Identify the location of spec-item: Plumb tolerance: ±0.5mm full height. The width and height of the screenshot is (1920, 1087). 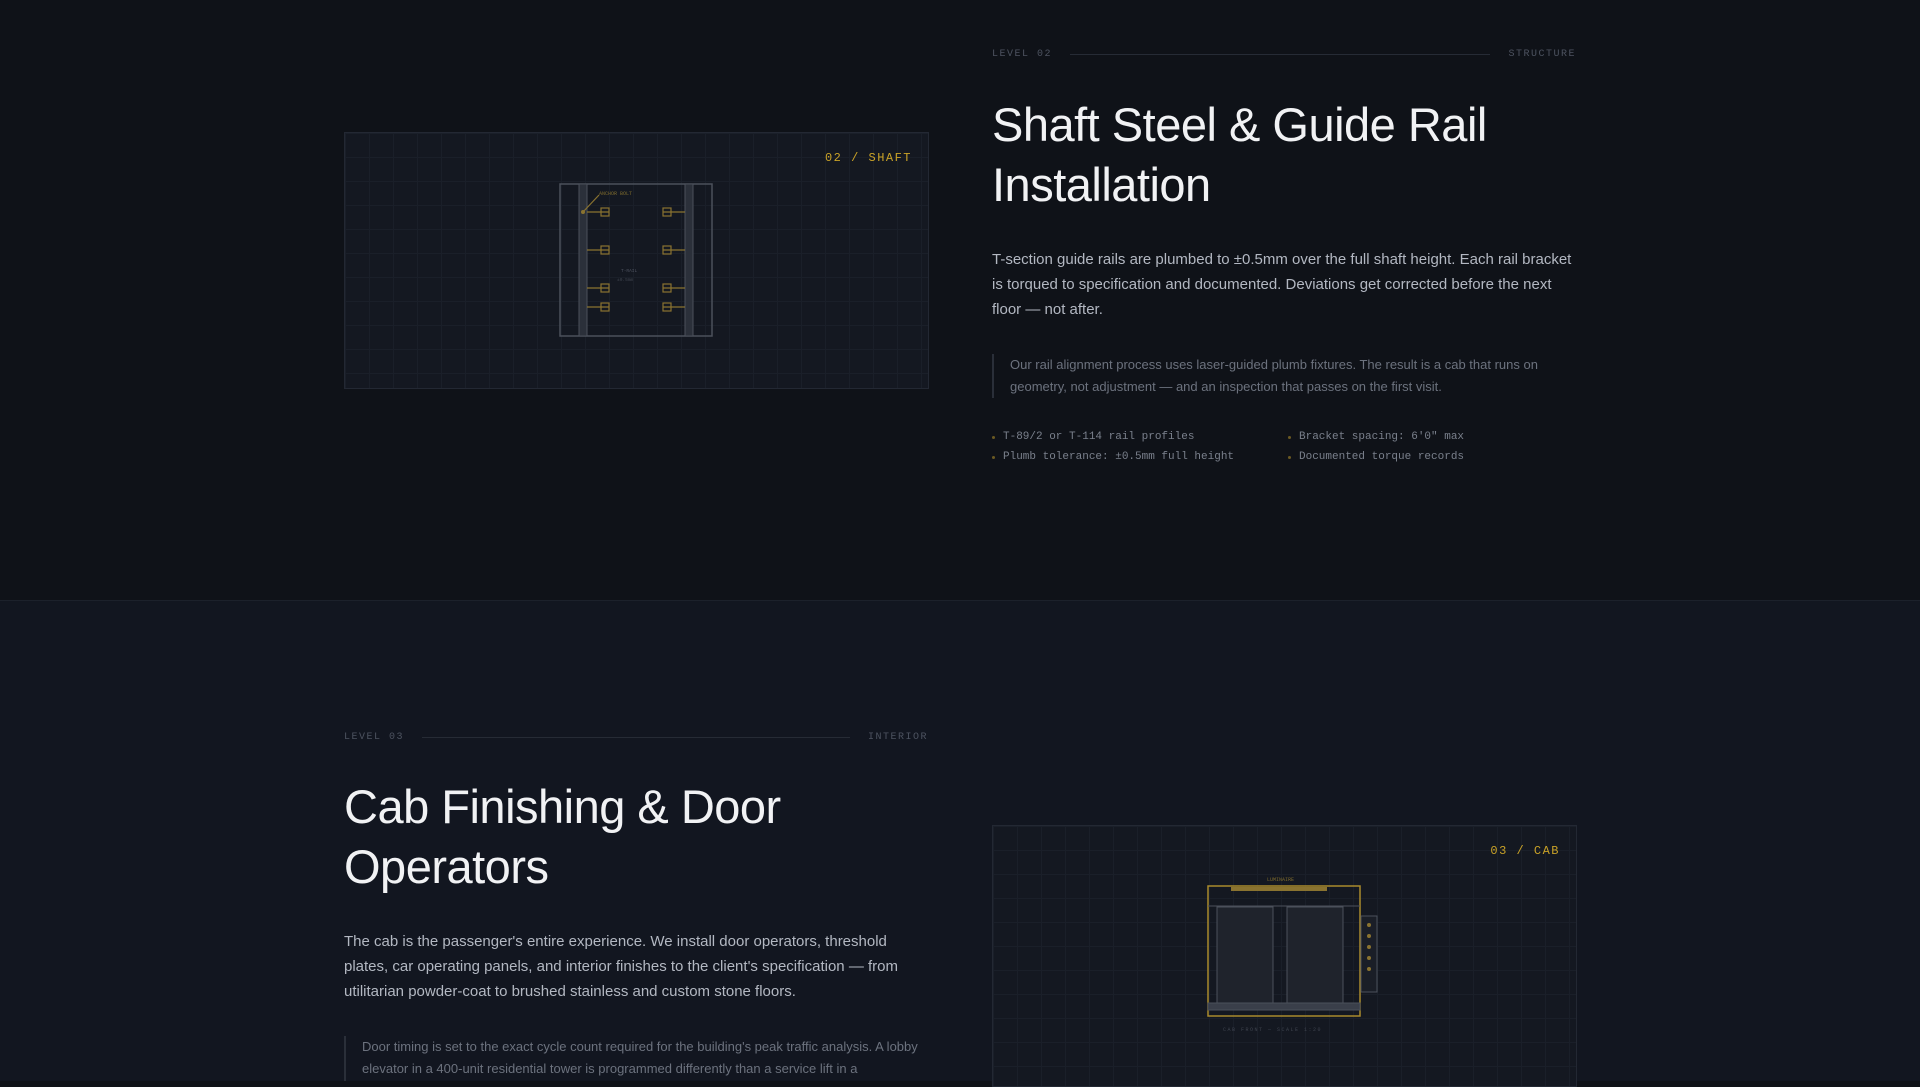
(1140, 457).